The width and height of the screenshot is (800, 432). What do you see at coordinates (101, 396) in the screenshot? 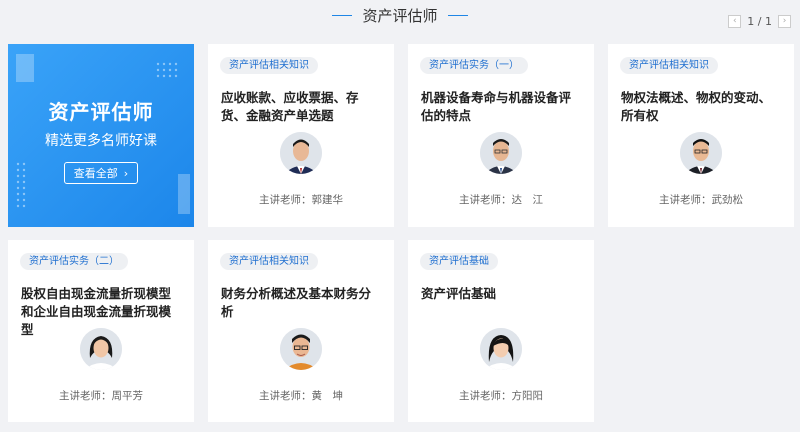
I see `teacher-name: 主讲老师：周平芳` at bounding box center [101, 396].